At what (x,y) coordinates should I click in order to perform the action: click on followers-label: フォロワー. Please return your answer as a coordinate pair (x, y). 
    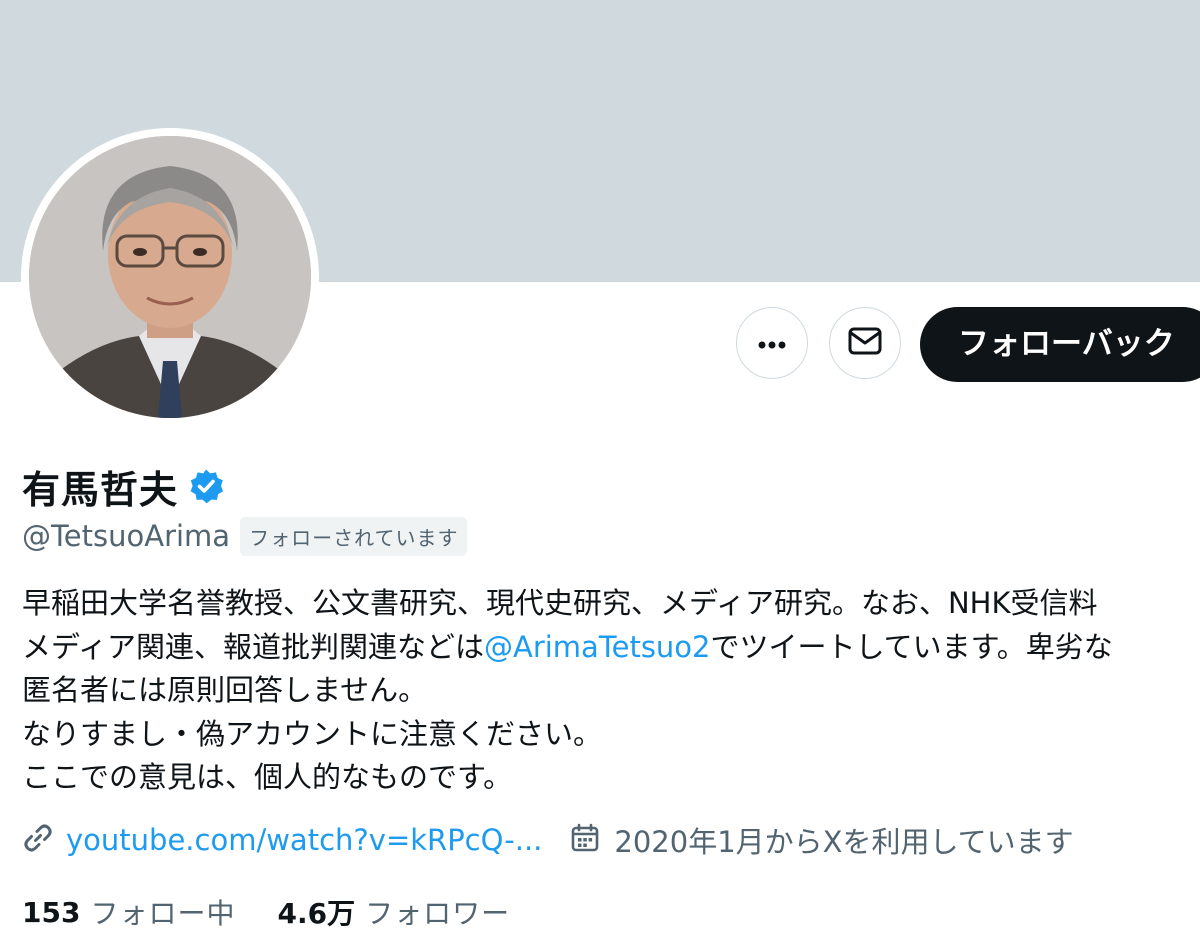
    Looking at the image, I should click on (438, 913).